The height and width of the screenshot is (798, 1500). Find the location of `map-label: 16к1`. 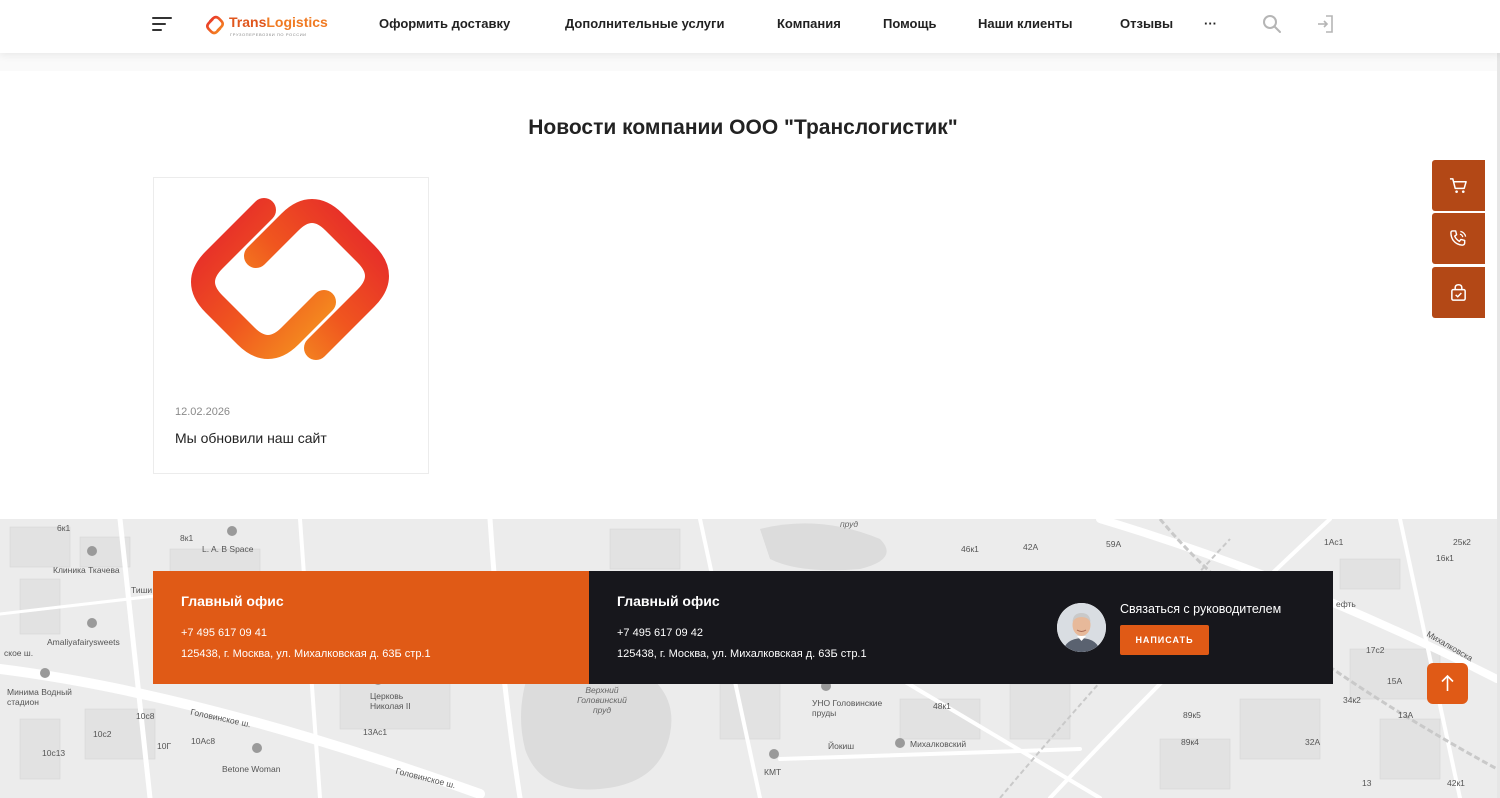

map-label: 16к1 is located at coordinates (1445, 558).